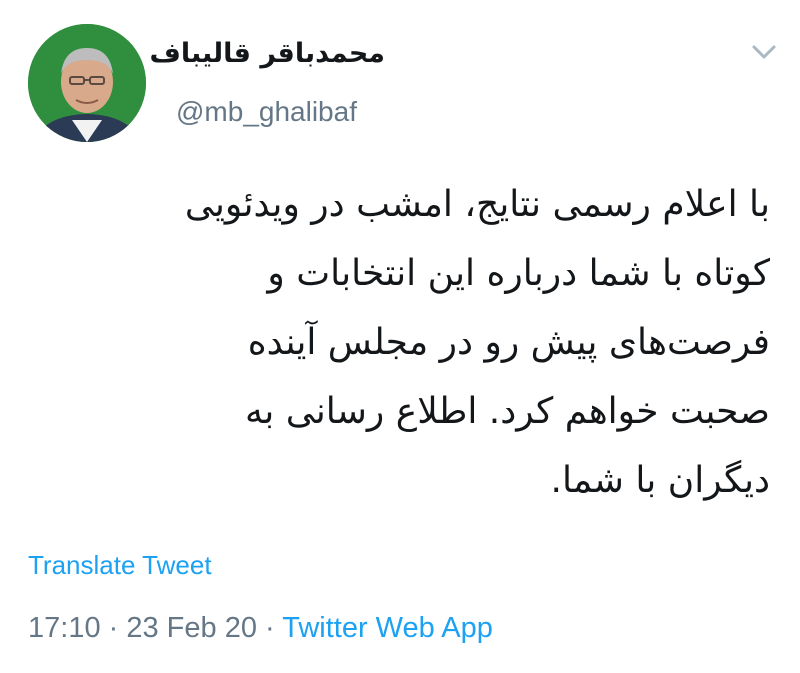  I want to click on tweet-text-line: دیگران با شما., so click(660, 480).